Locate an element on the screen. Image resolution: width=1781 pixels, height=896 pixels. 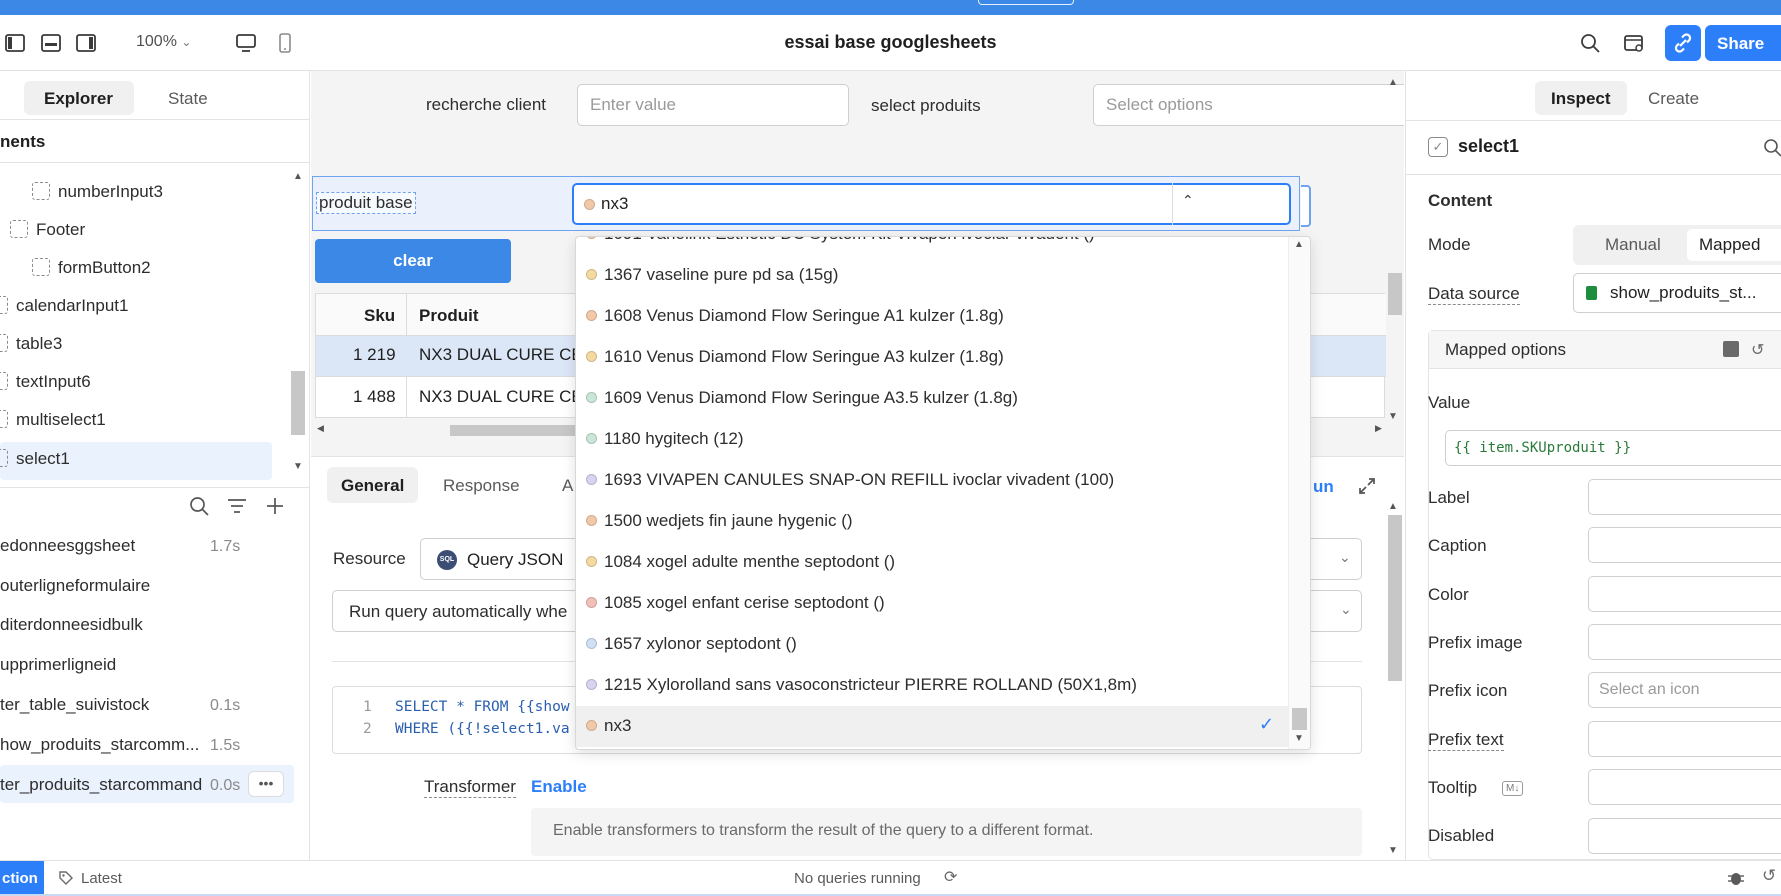
expand-icon is located at coordinates (1367, 486).